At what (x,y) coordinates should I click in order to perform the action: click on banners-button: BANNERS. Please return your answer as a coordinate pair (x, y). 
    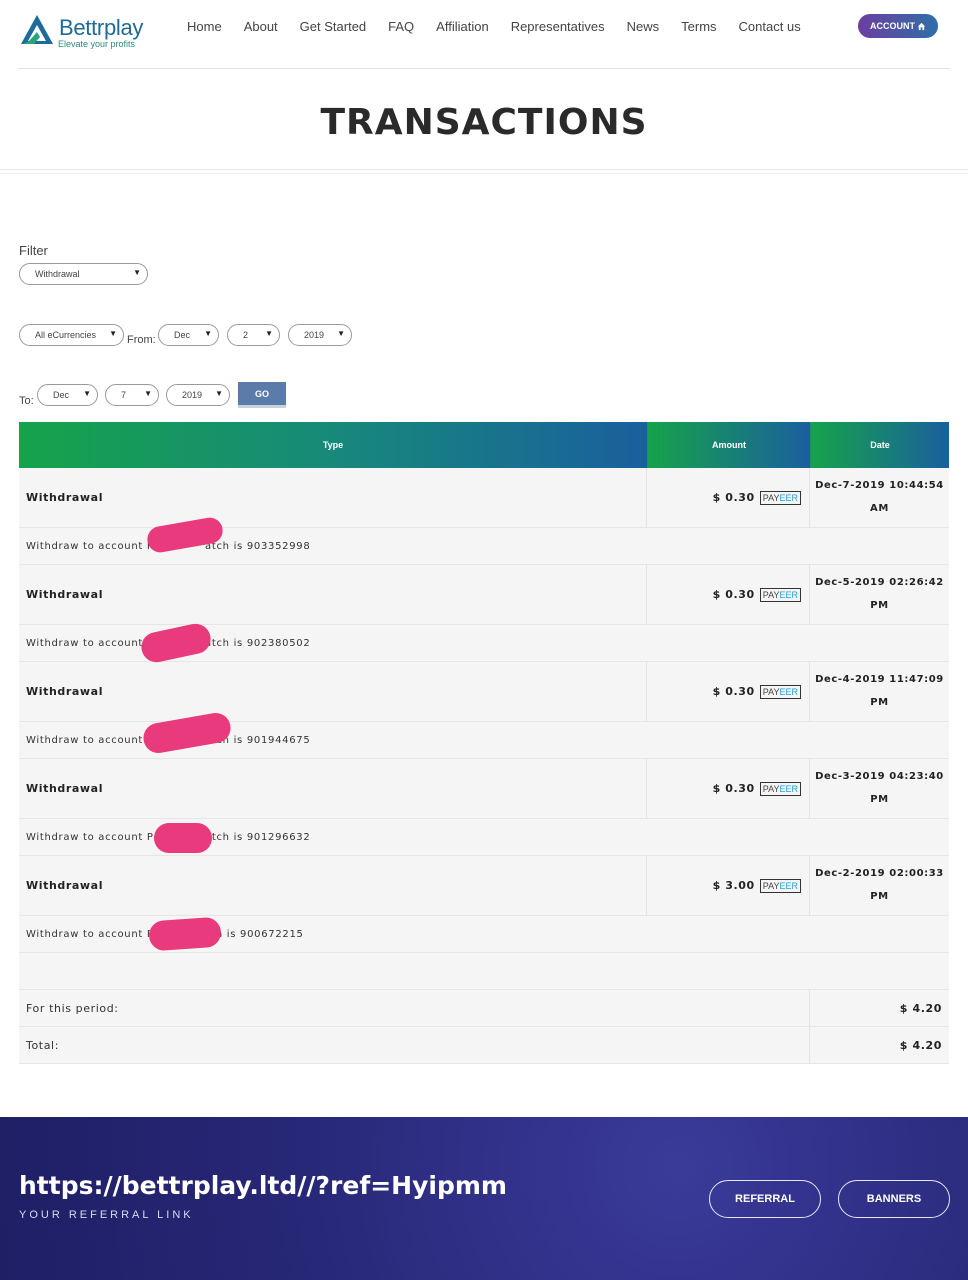
    Looking at the image, I should click on (894, 1199).